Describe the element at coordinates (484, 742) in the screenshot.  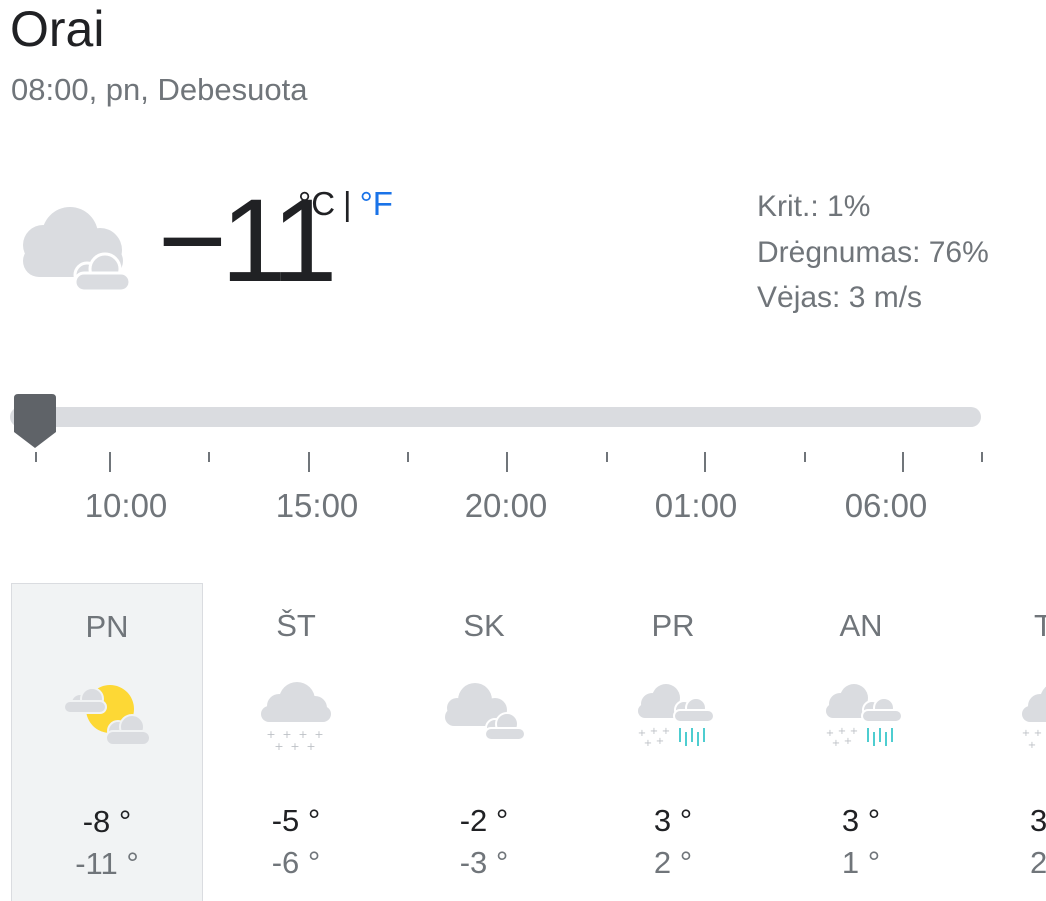
I see `forecast-day-sk: SK -2 ° -3 °` at that location.